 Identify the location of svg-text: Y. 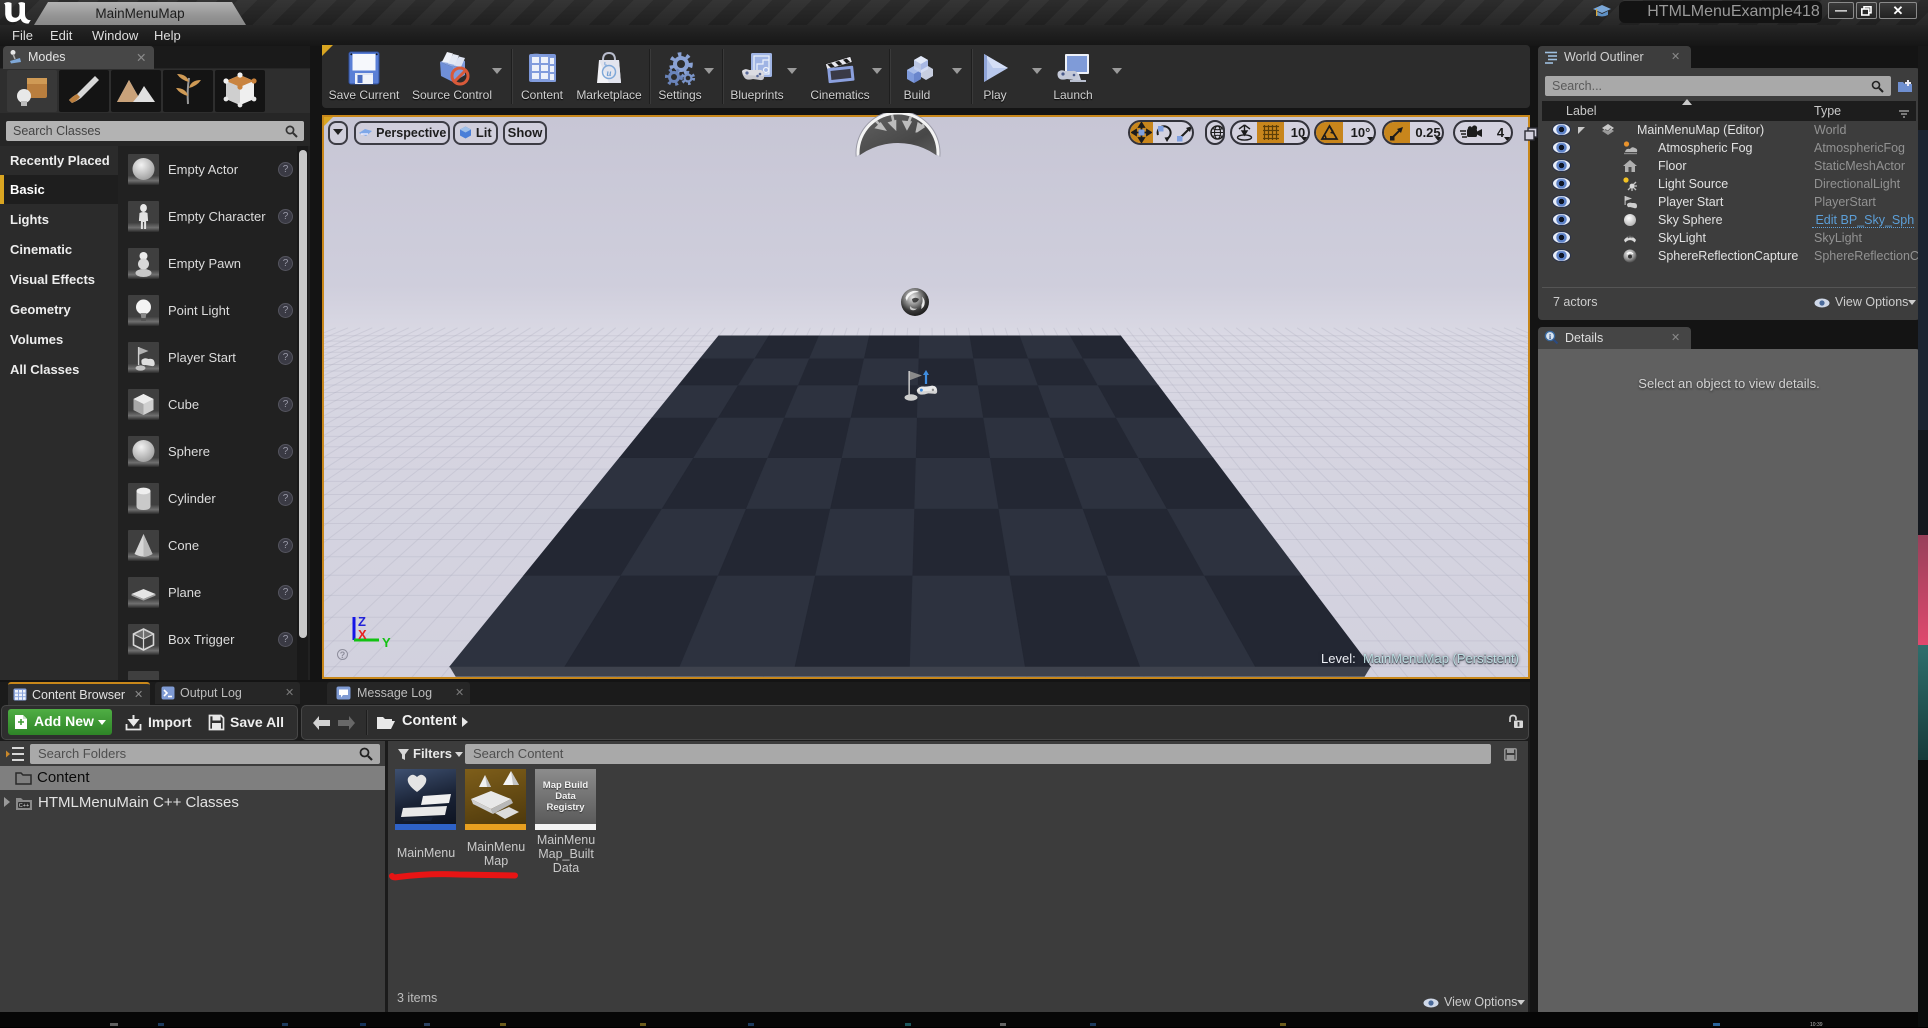
(386, 642).